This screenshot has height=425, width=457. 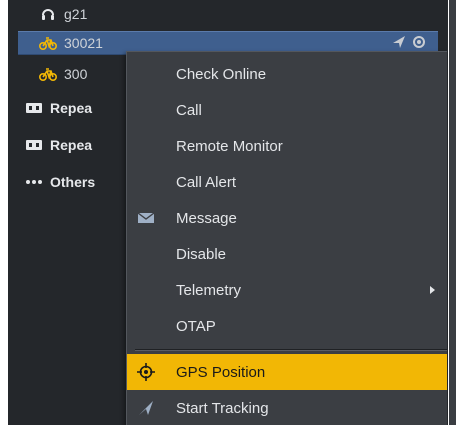 What do you see at coordinates (73, 182) in the screenshot?
I see `tree-item-label: Others` at bounding box center [73, 182].